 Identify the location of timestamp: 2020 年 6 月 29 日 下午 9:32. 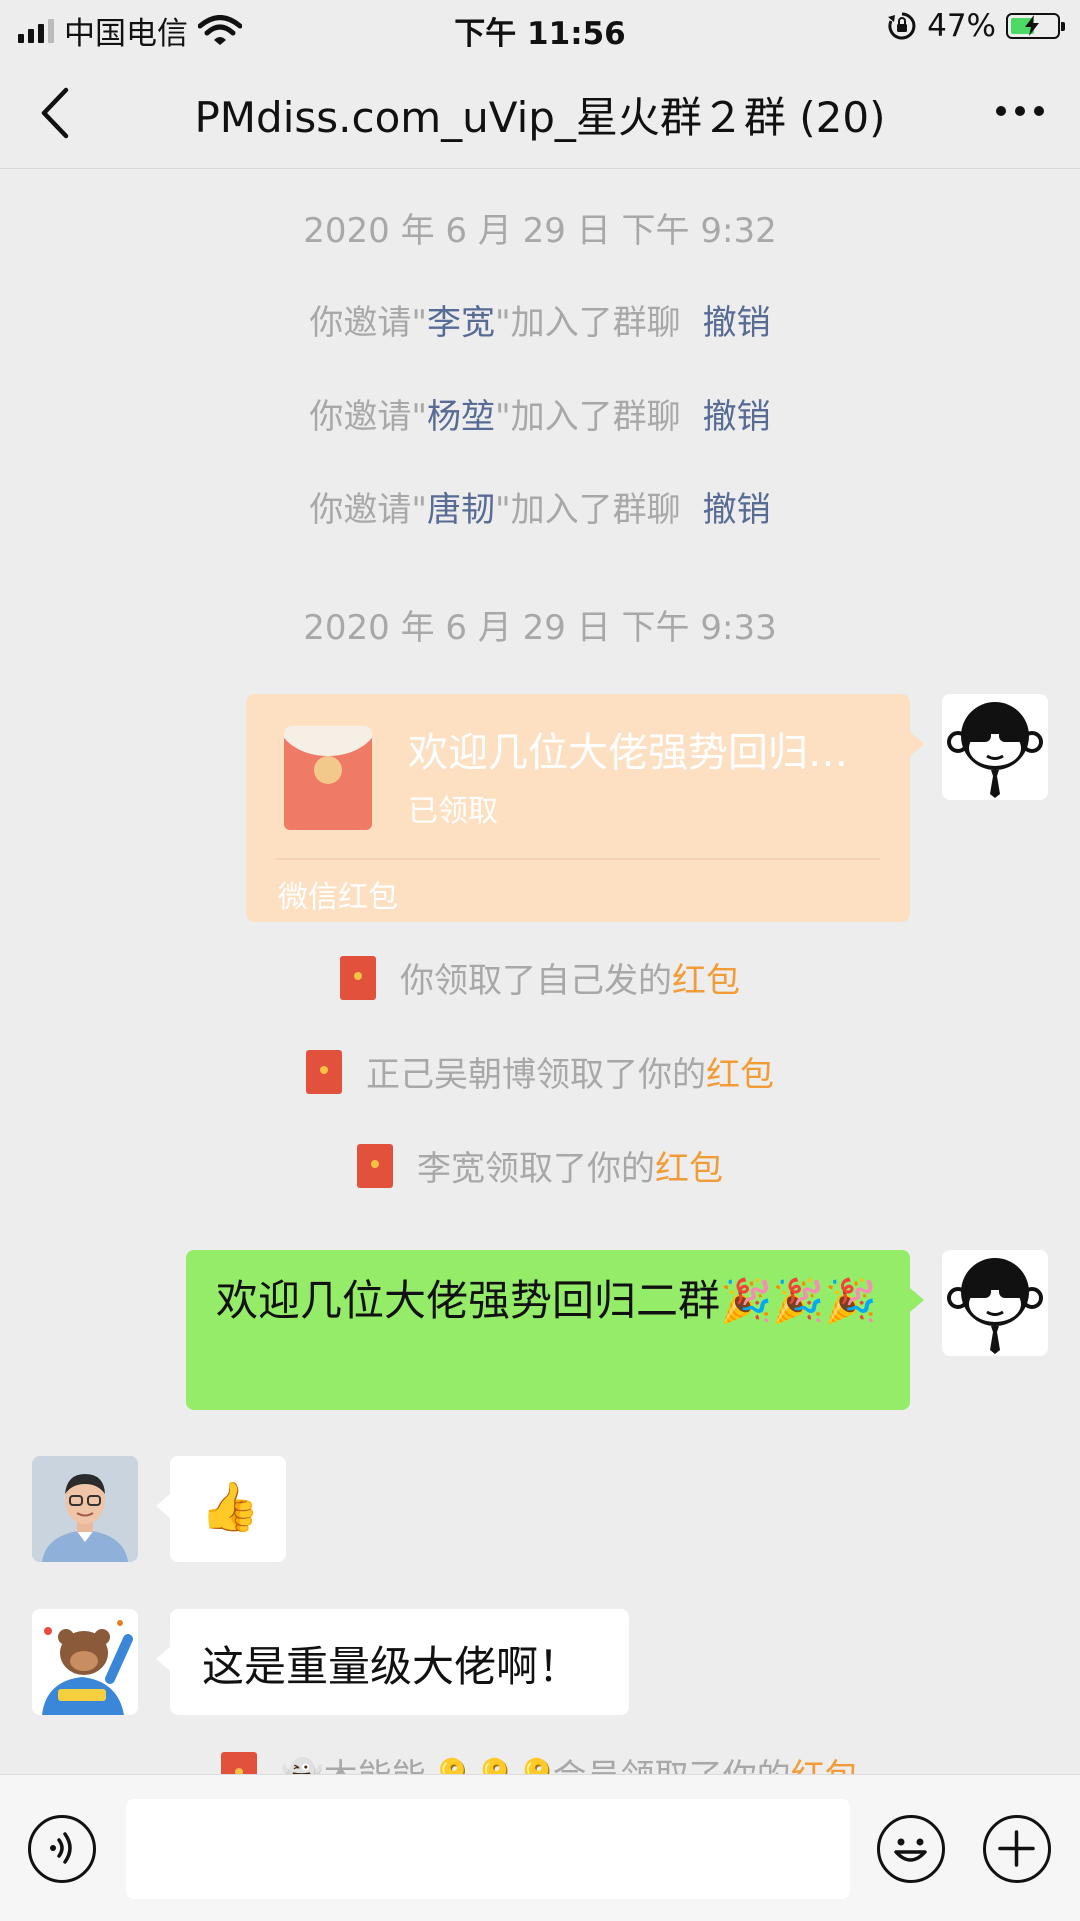
(540, 231).